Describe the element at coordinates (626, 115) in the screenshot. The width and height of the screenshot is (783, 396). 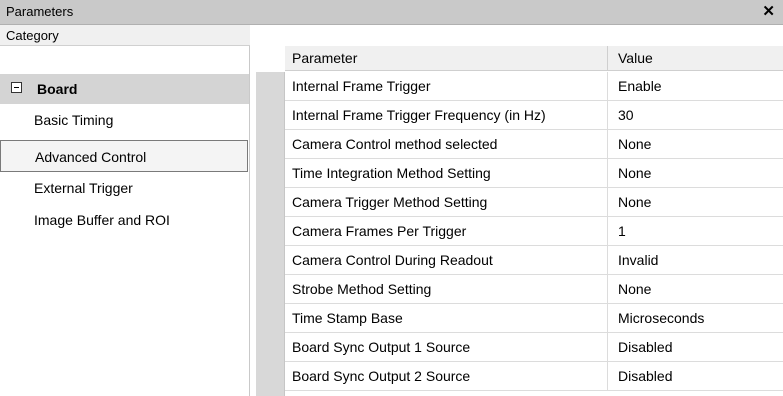
I see `parameter-value: 30` at that location.